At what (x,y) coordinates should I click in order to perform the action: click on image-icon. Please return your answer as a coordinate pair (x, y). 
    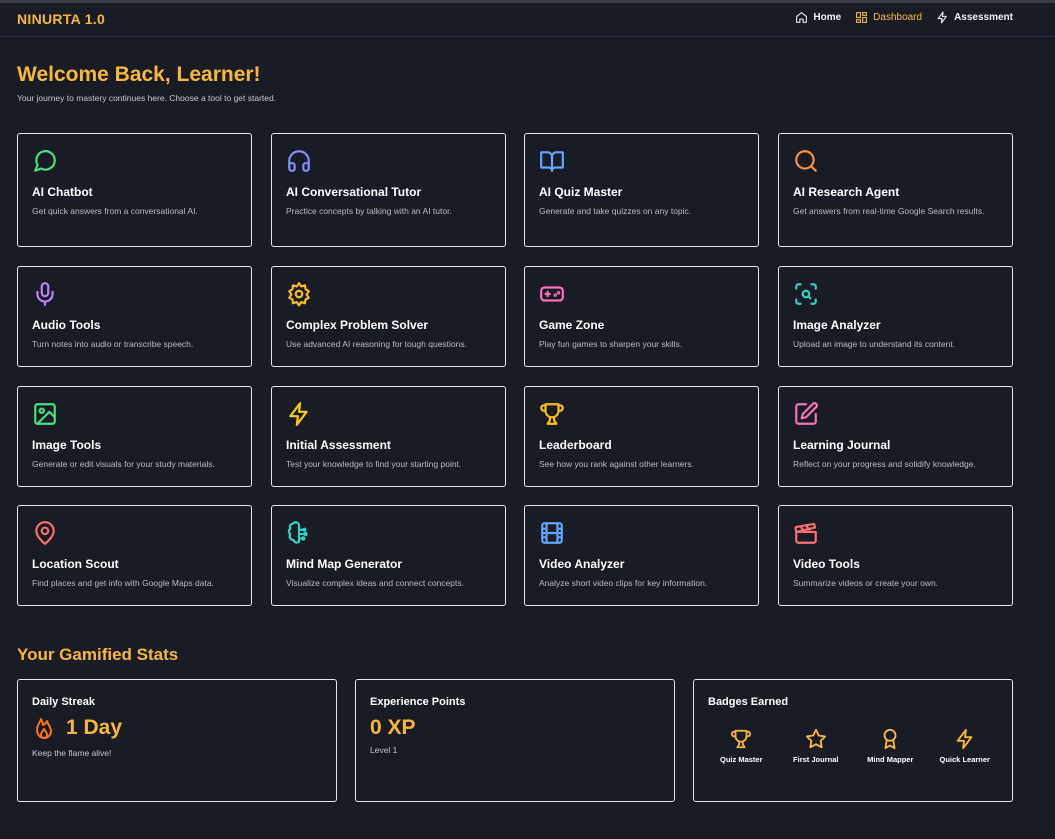
    Looking at the image, I should click on (45, 414).